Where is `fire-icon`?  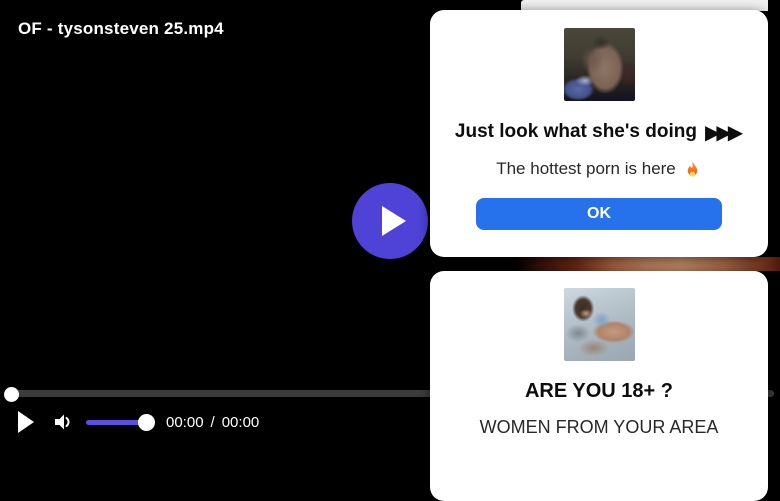 fire-icon is located at coordinates (692, 169).